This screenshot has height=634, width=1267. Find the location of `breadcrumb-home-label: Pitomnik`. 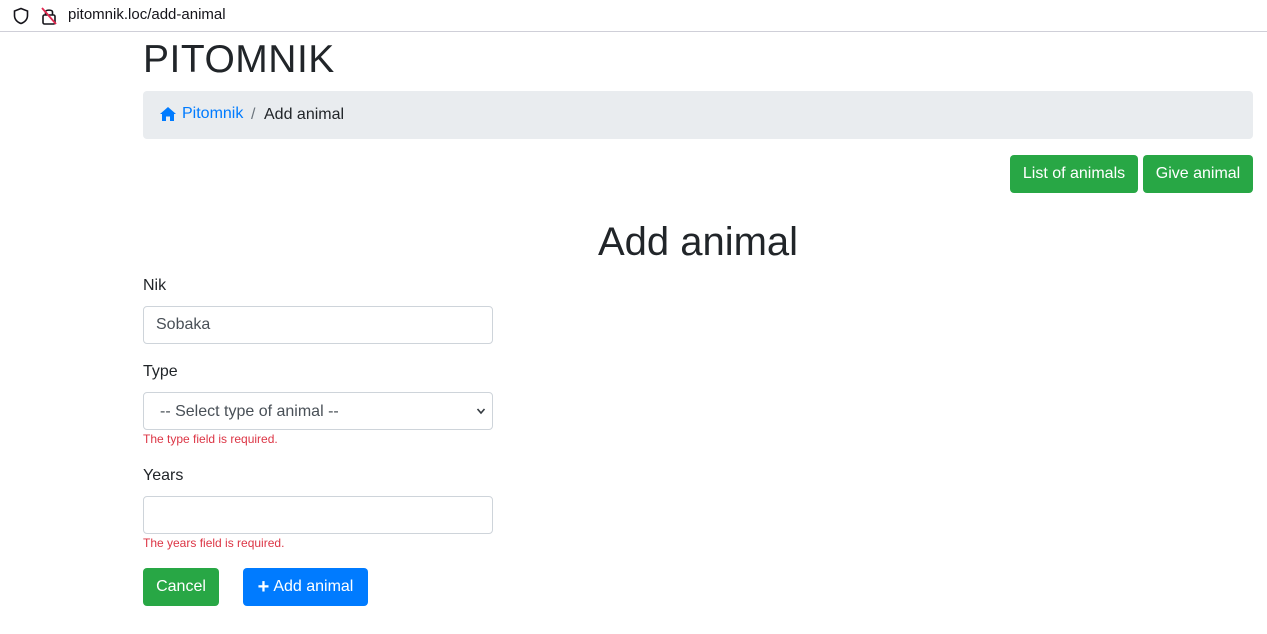

breadcrumb-home-label: Pitomnik is located at coordinates (212, 114).